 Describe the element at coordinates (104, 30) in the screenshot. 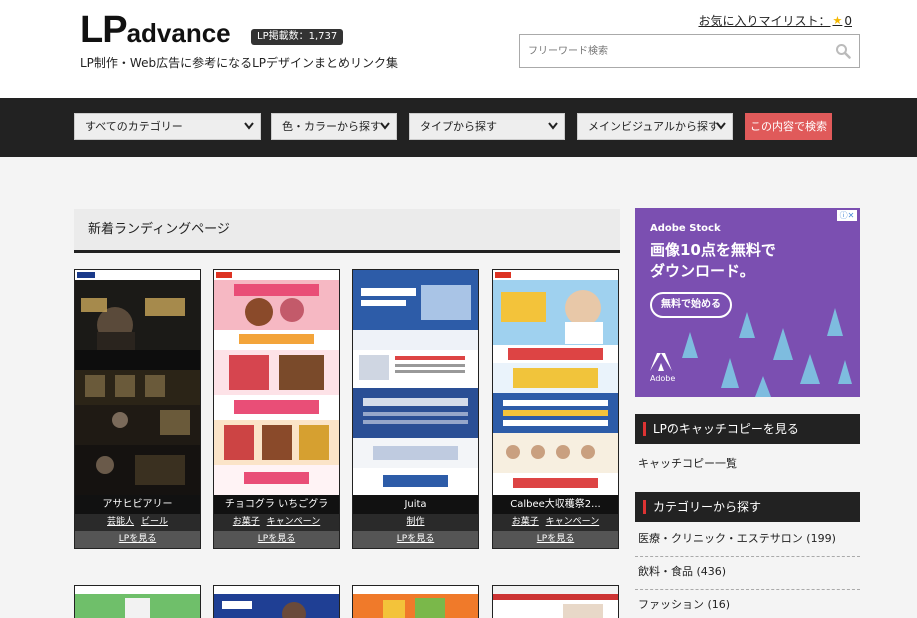

I see `logo-lp: LP` at that location.